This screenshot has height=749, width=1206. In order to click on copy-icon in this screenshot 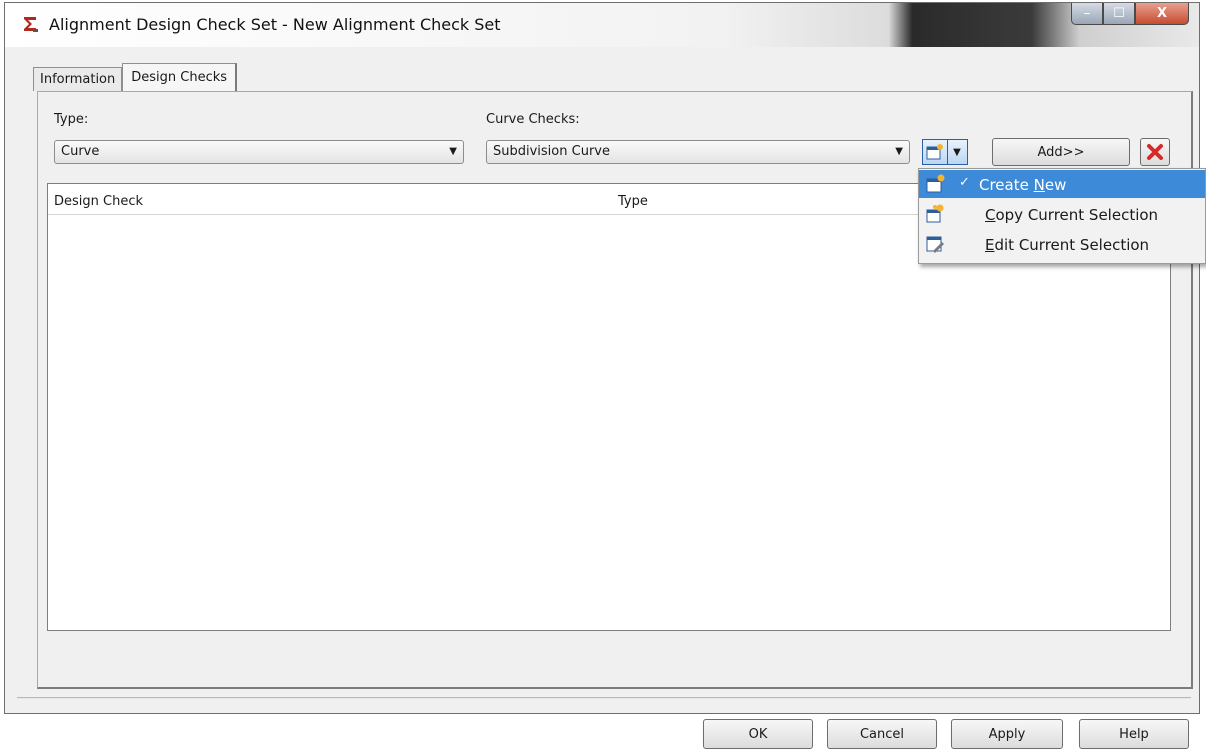, I will do `click(935, 213)`.